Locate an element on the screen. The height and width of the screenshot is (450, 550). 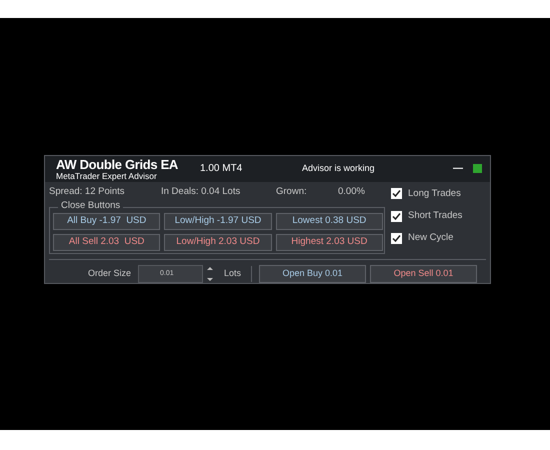
stat-text: 0.00% is located at coordinates (352, 191).